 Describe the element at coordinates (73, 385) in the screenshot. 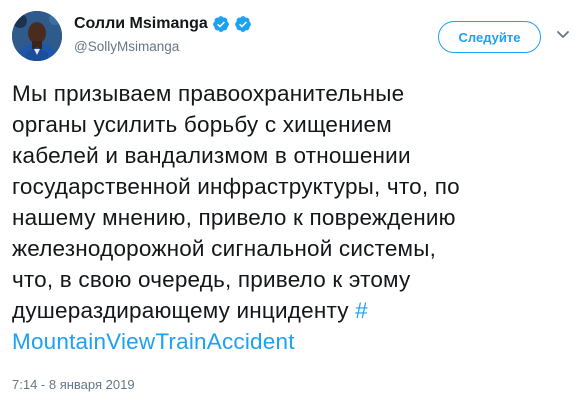

I see `tweet-timestamp: 7:14 - 8 января 2019` at that location.